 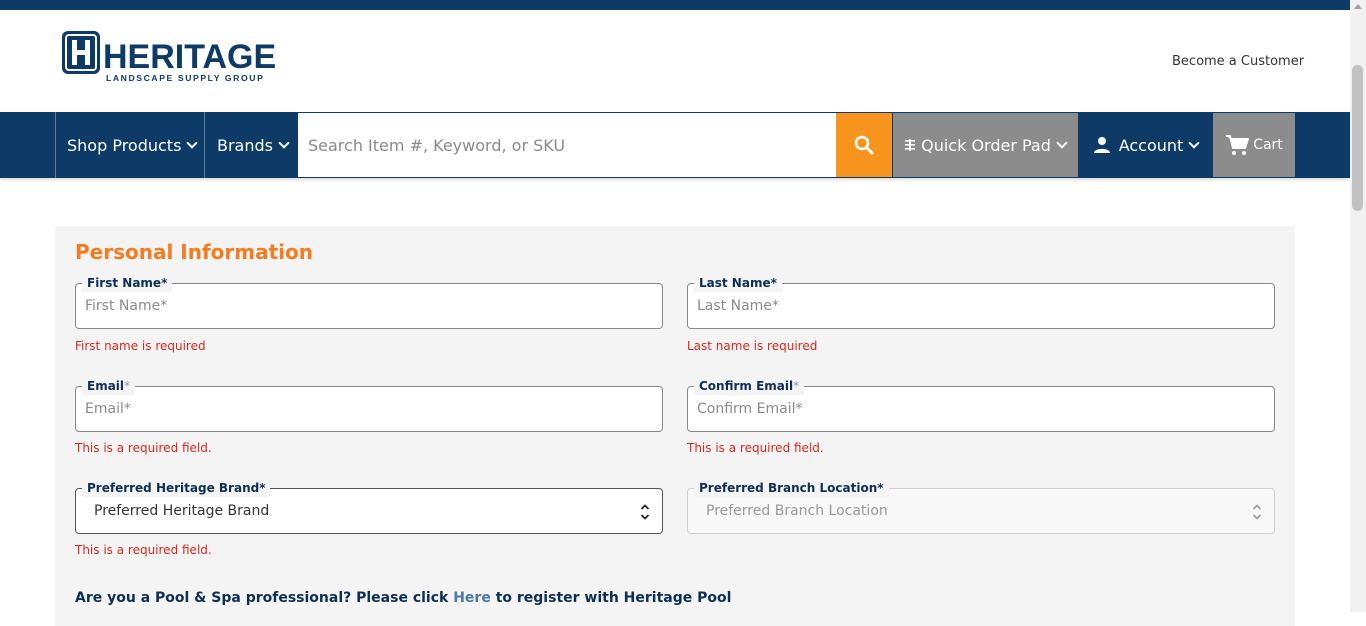 What do you see at coordinates (194, 252) in the screenshot?
I see `section-title: Personal Information` at bounding box center [194, 252].